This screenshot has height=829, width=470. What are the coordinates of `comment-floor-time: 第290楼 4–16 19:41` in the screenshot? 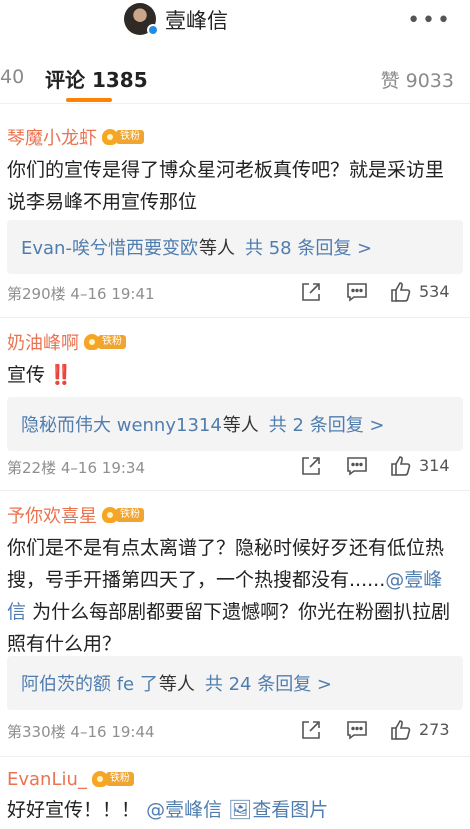 It's located at (81, 293).